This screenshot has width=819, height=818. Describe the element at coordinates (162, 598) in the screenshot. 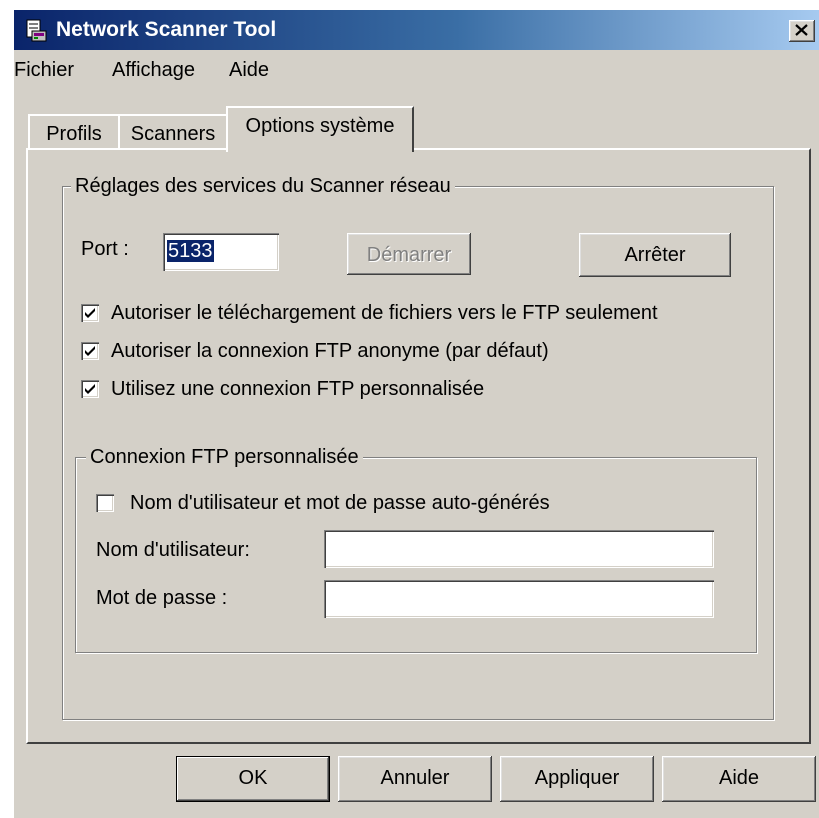

I see `password-label: Mot de passe :` at that location.